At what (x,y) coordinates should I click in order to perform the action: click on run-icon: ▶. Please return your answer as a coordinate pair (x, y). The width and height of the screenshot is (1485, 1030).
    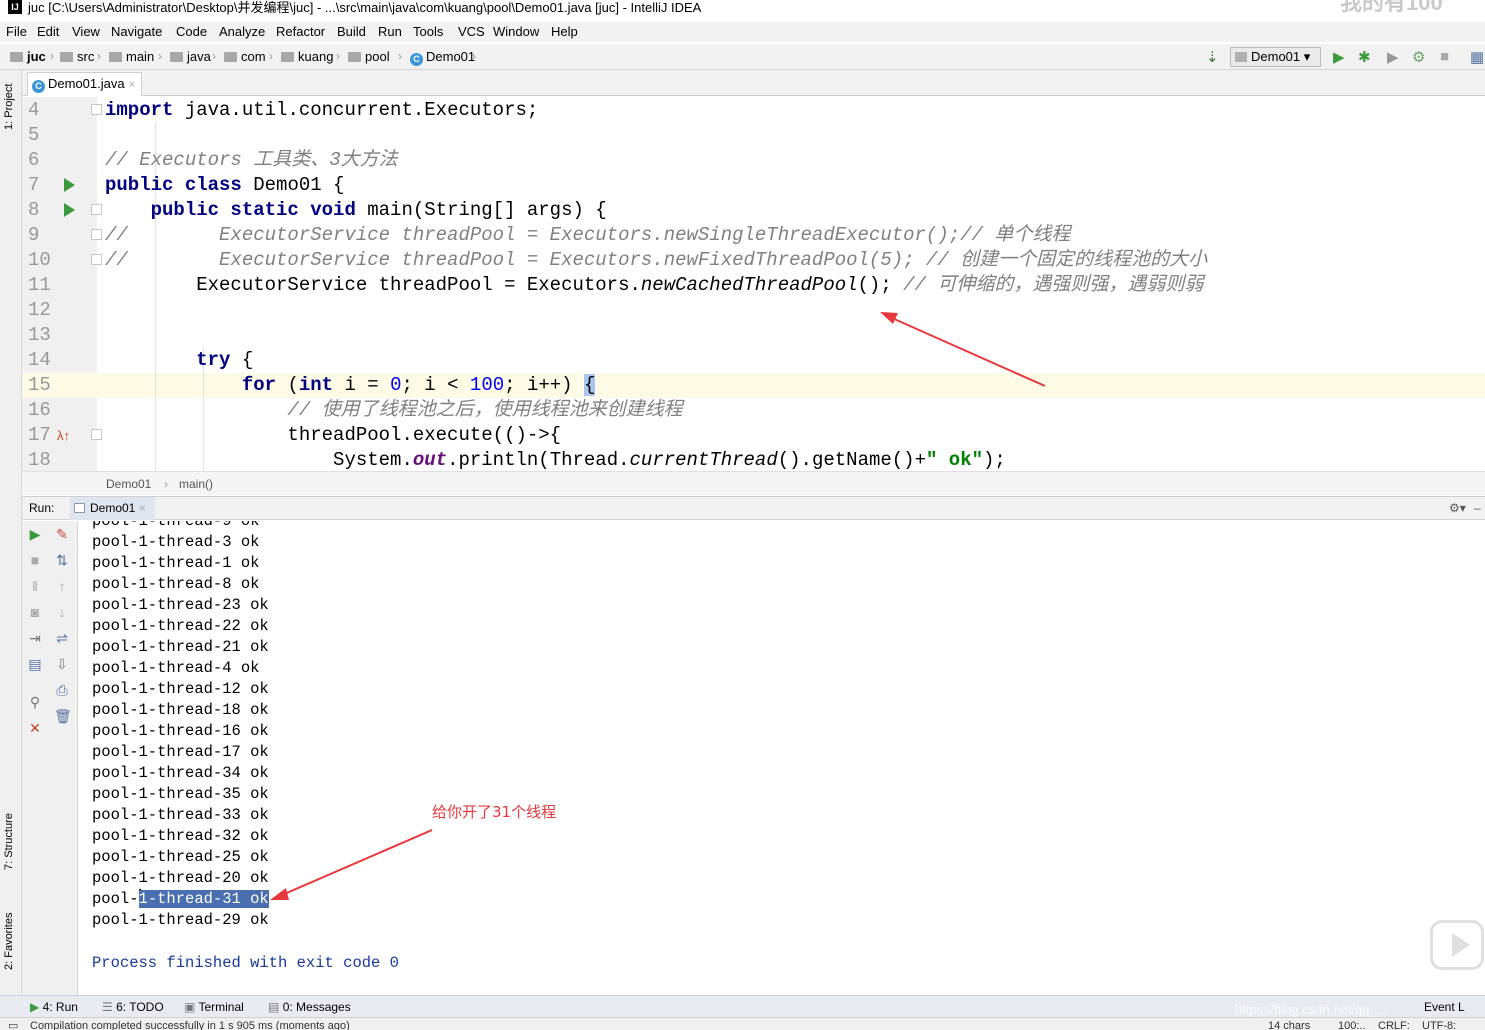
    Looking at the image, I should click on (1339, 57).